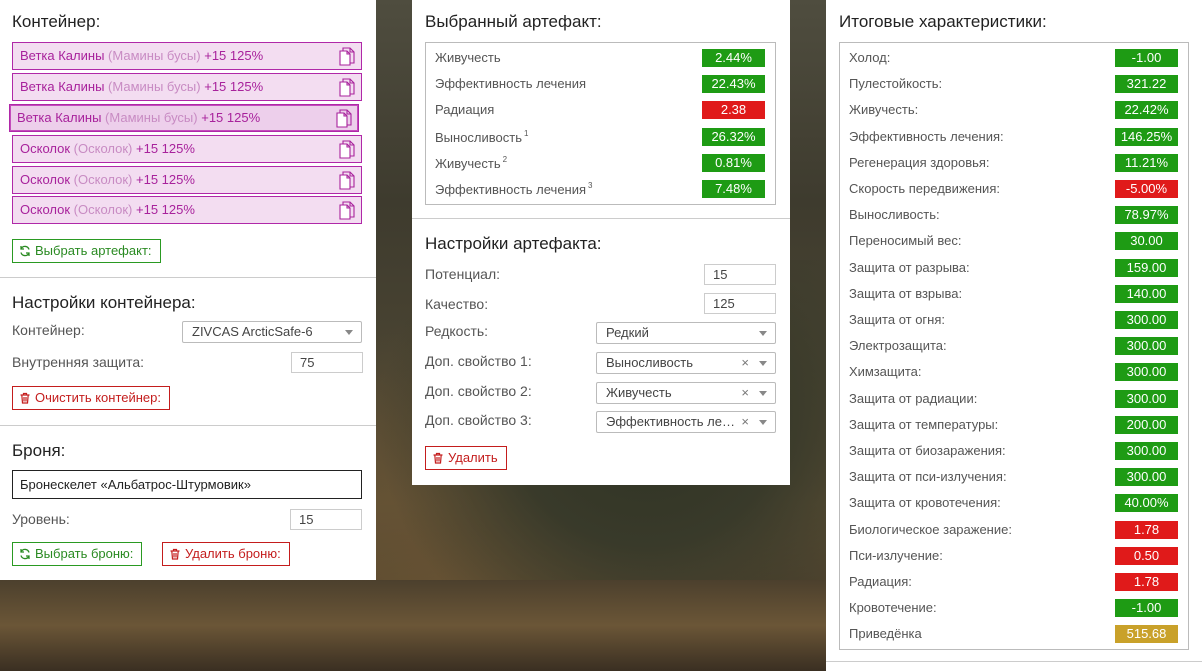 Image resolution: width=1202 pixels, height=671 pixels. What do you see at coordinates (78, 362) in the screenshot?
I see `inner-protection-label: Внутренняя защита:` at bounding box center [78, 362].